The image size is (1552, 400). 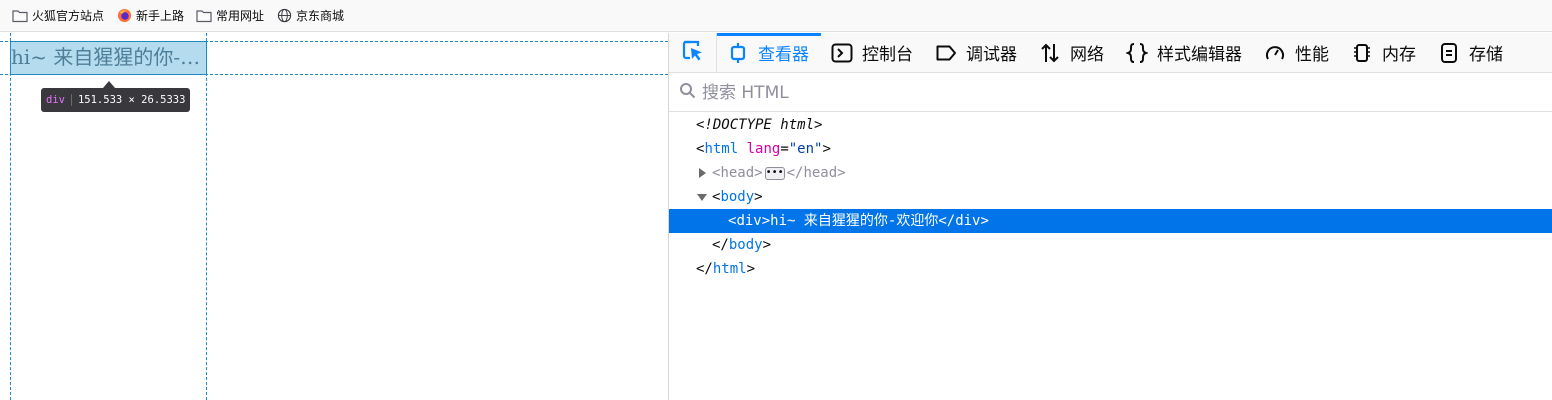 What do you see at coordinates (1110, 173) in the screenshot?
I see `tree-node-head: <head> ••• </head>` at bounding box center [1110, 173].